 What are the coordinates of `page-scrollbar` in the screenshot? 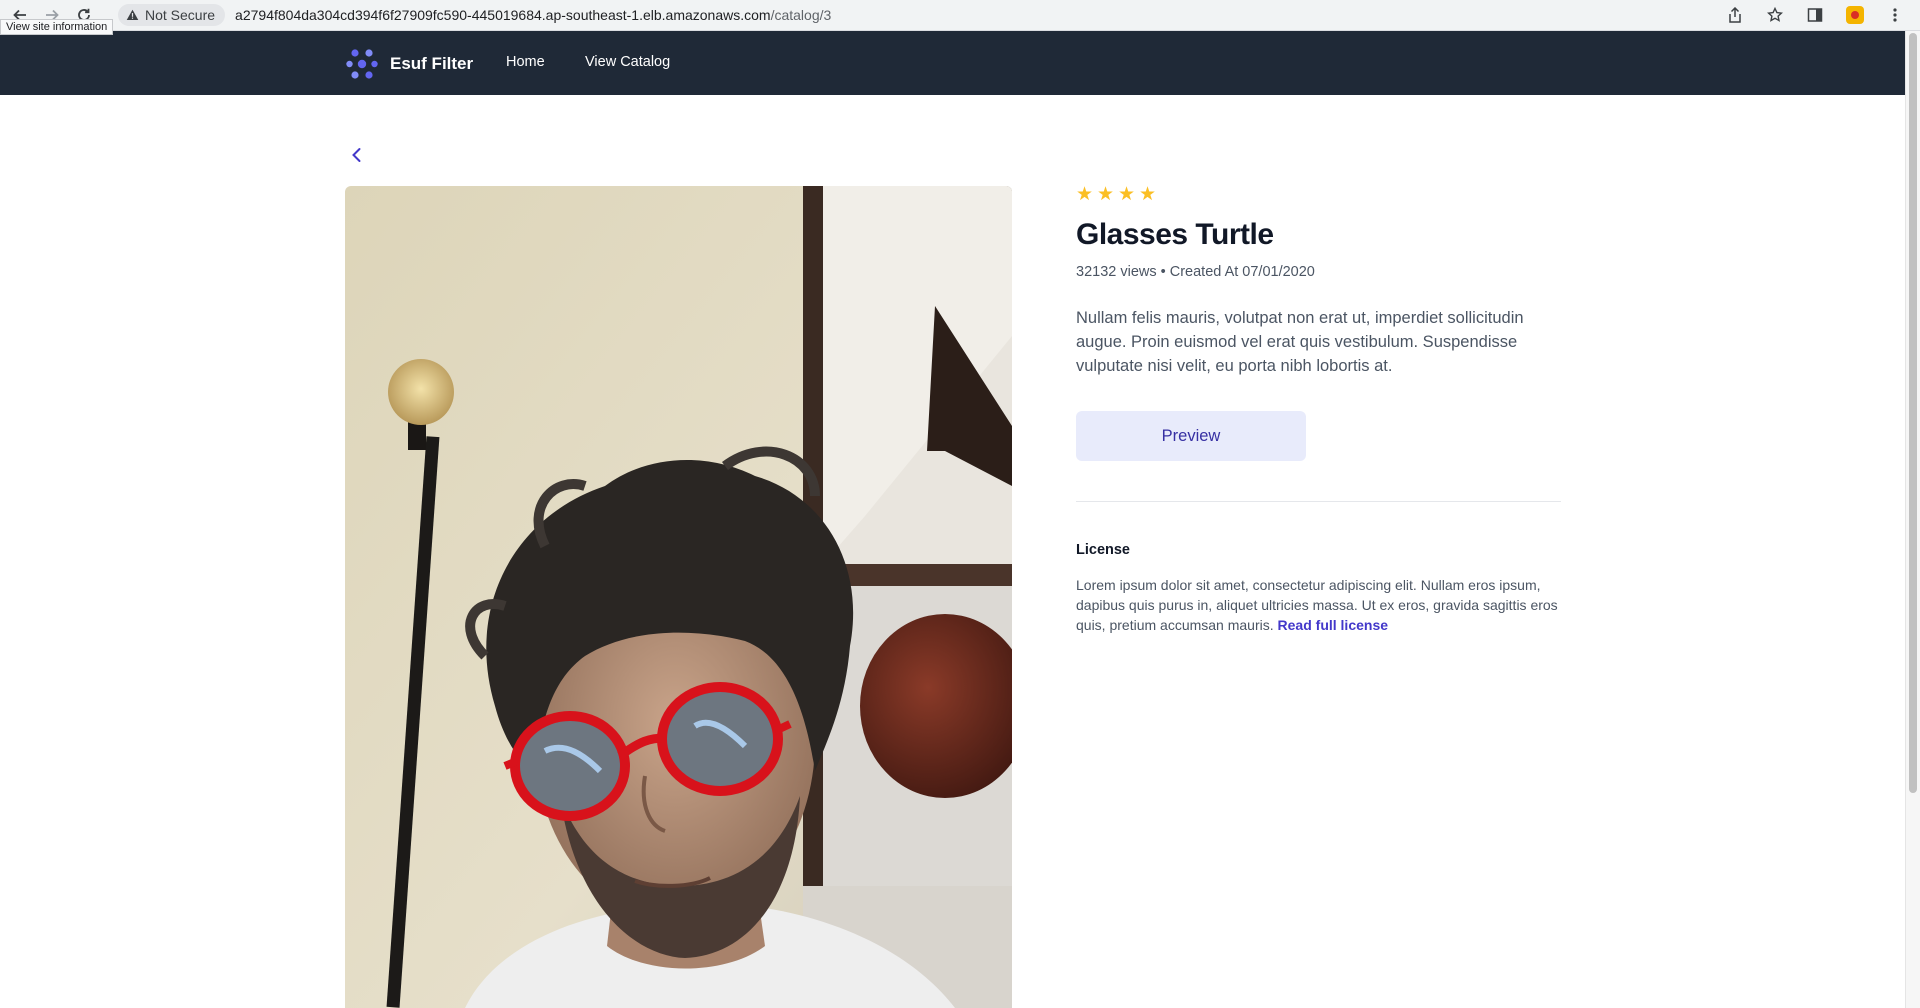 It's located at (1912, 519).